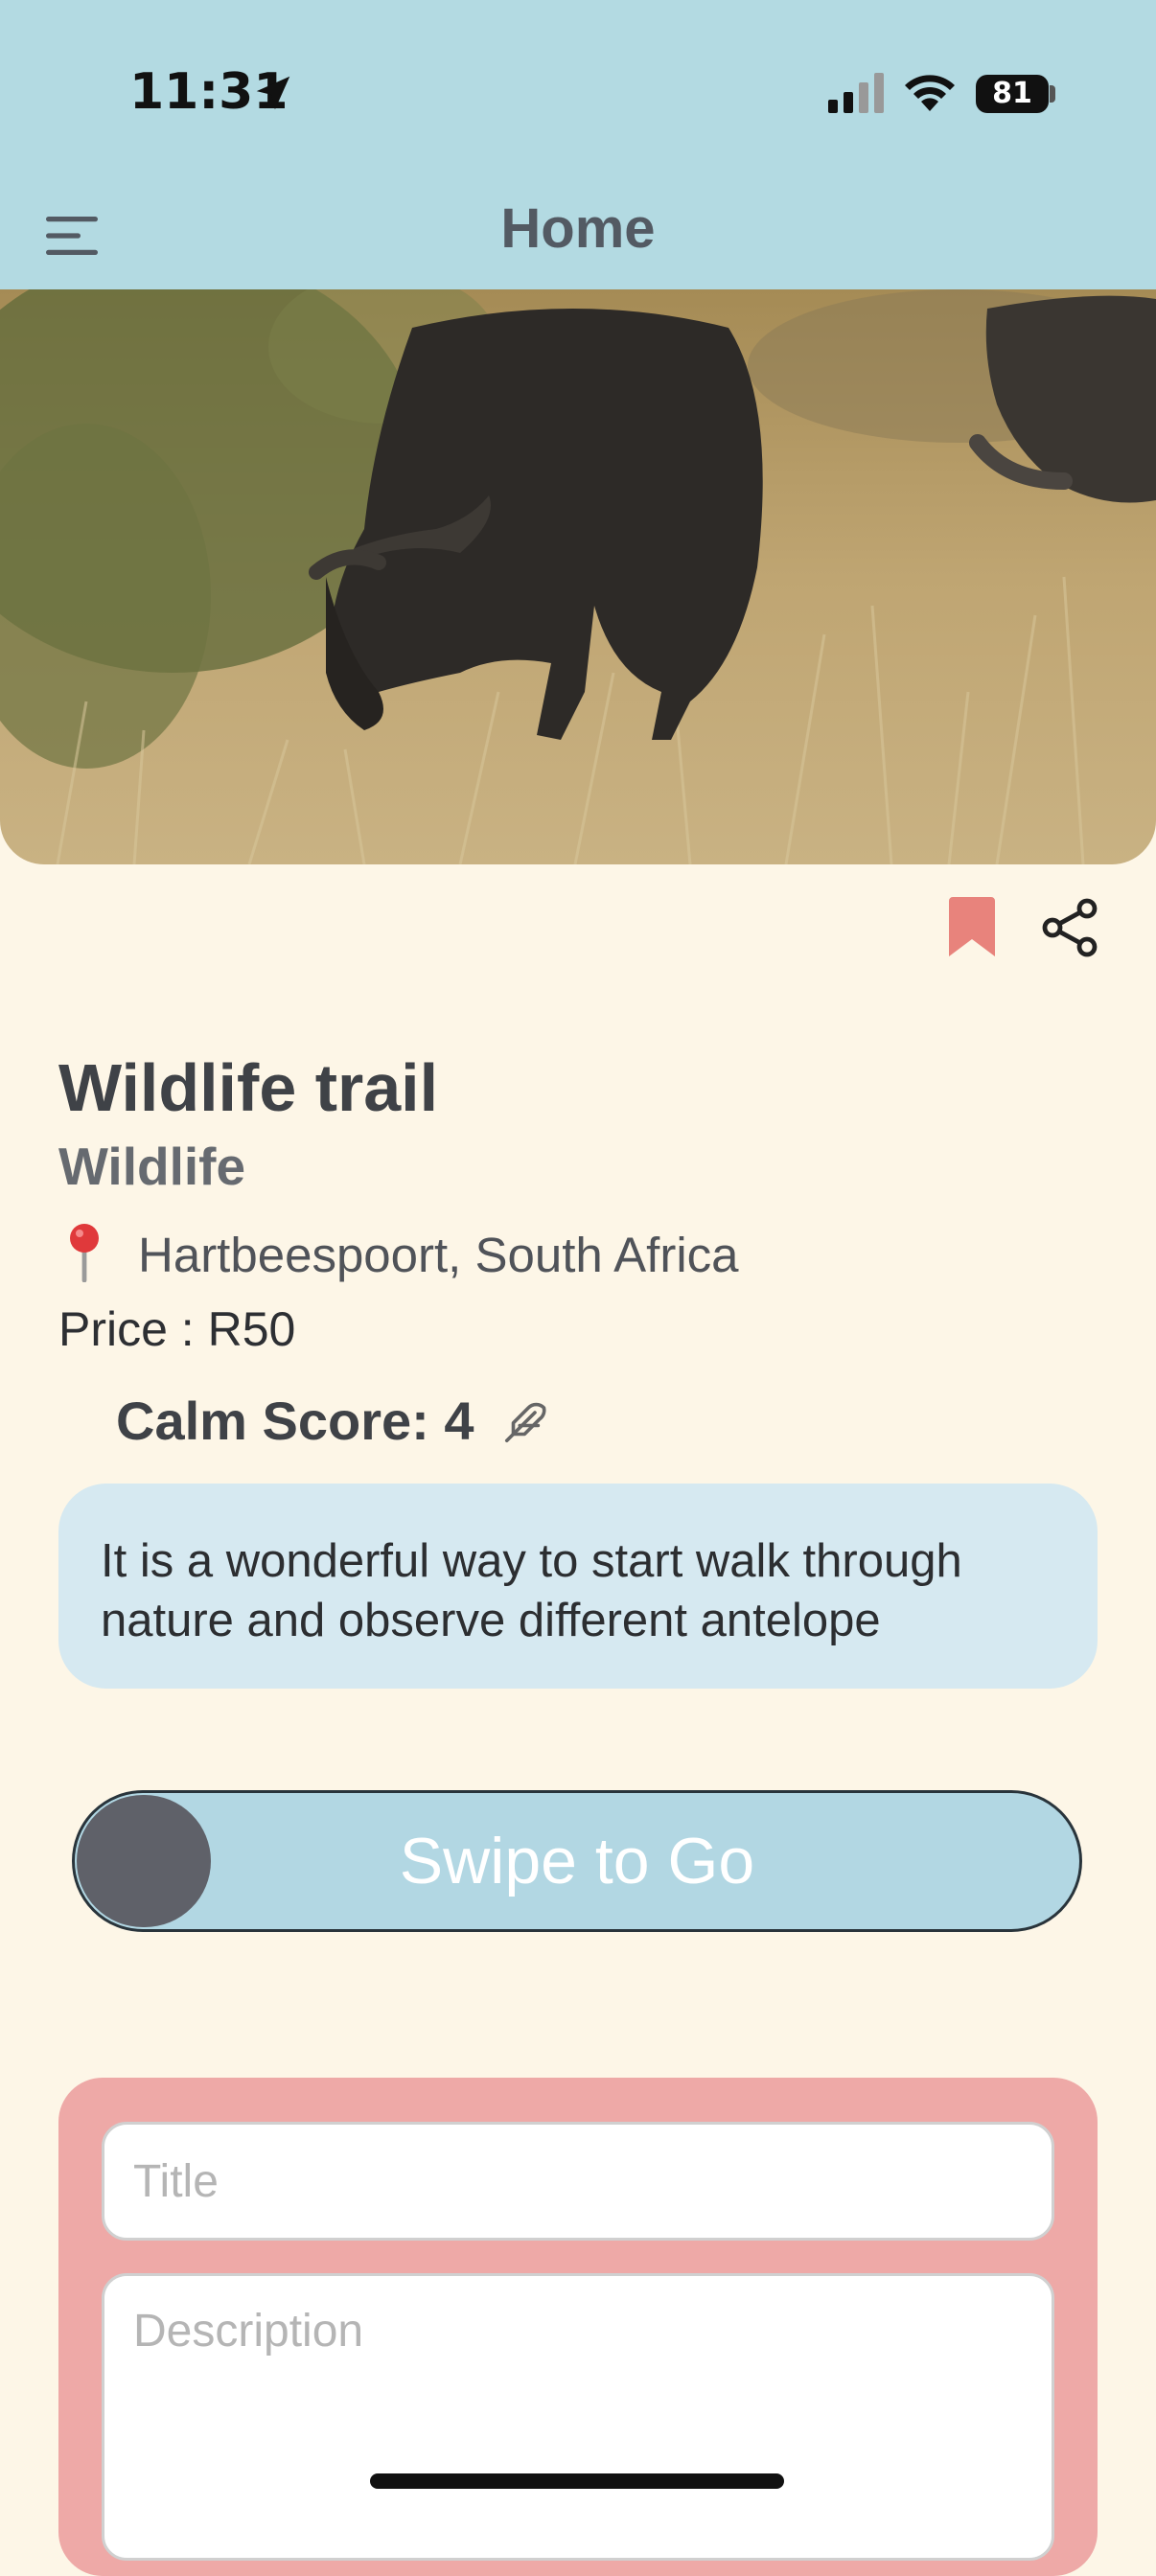 This screenshot has height=2576, width=1156. I want to click on wifi-icon, so click(930, 93).